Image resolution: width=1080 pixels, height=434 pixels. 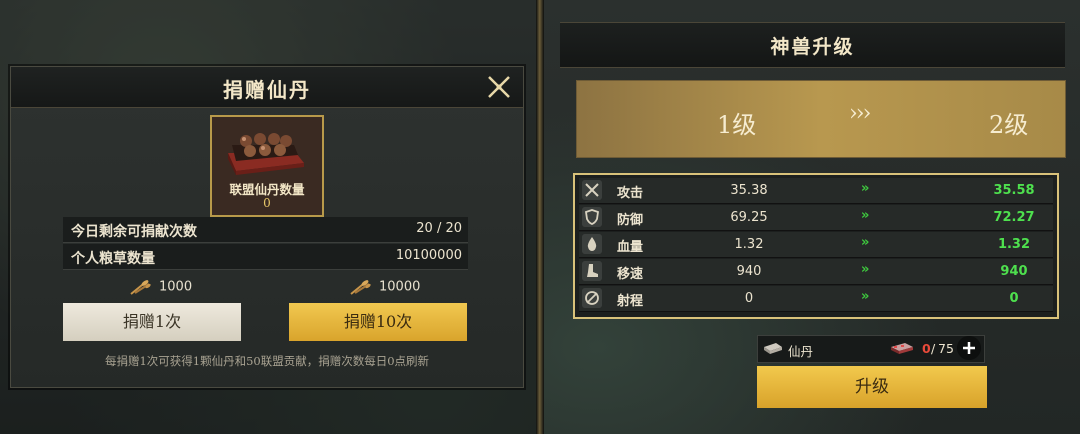 I want to click on personal-provisions-label: 个人粮草数量, so click(x=113, y=259).